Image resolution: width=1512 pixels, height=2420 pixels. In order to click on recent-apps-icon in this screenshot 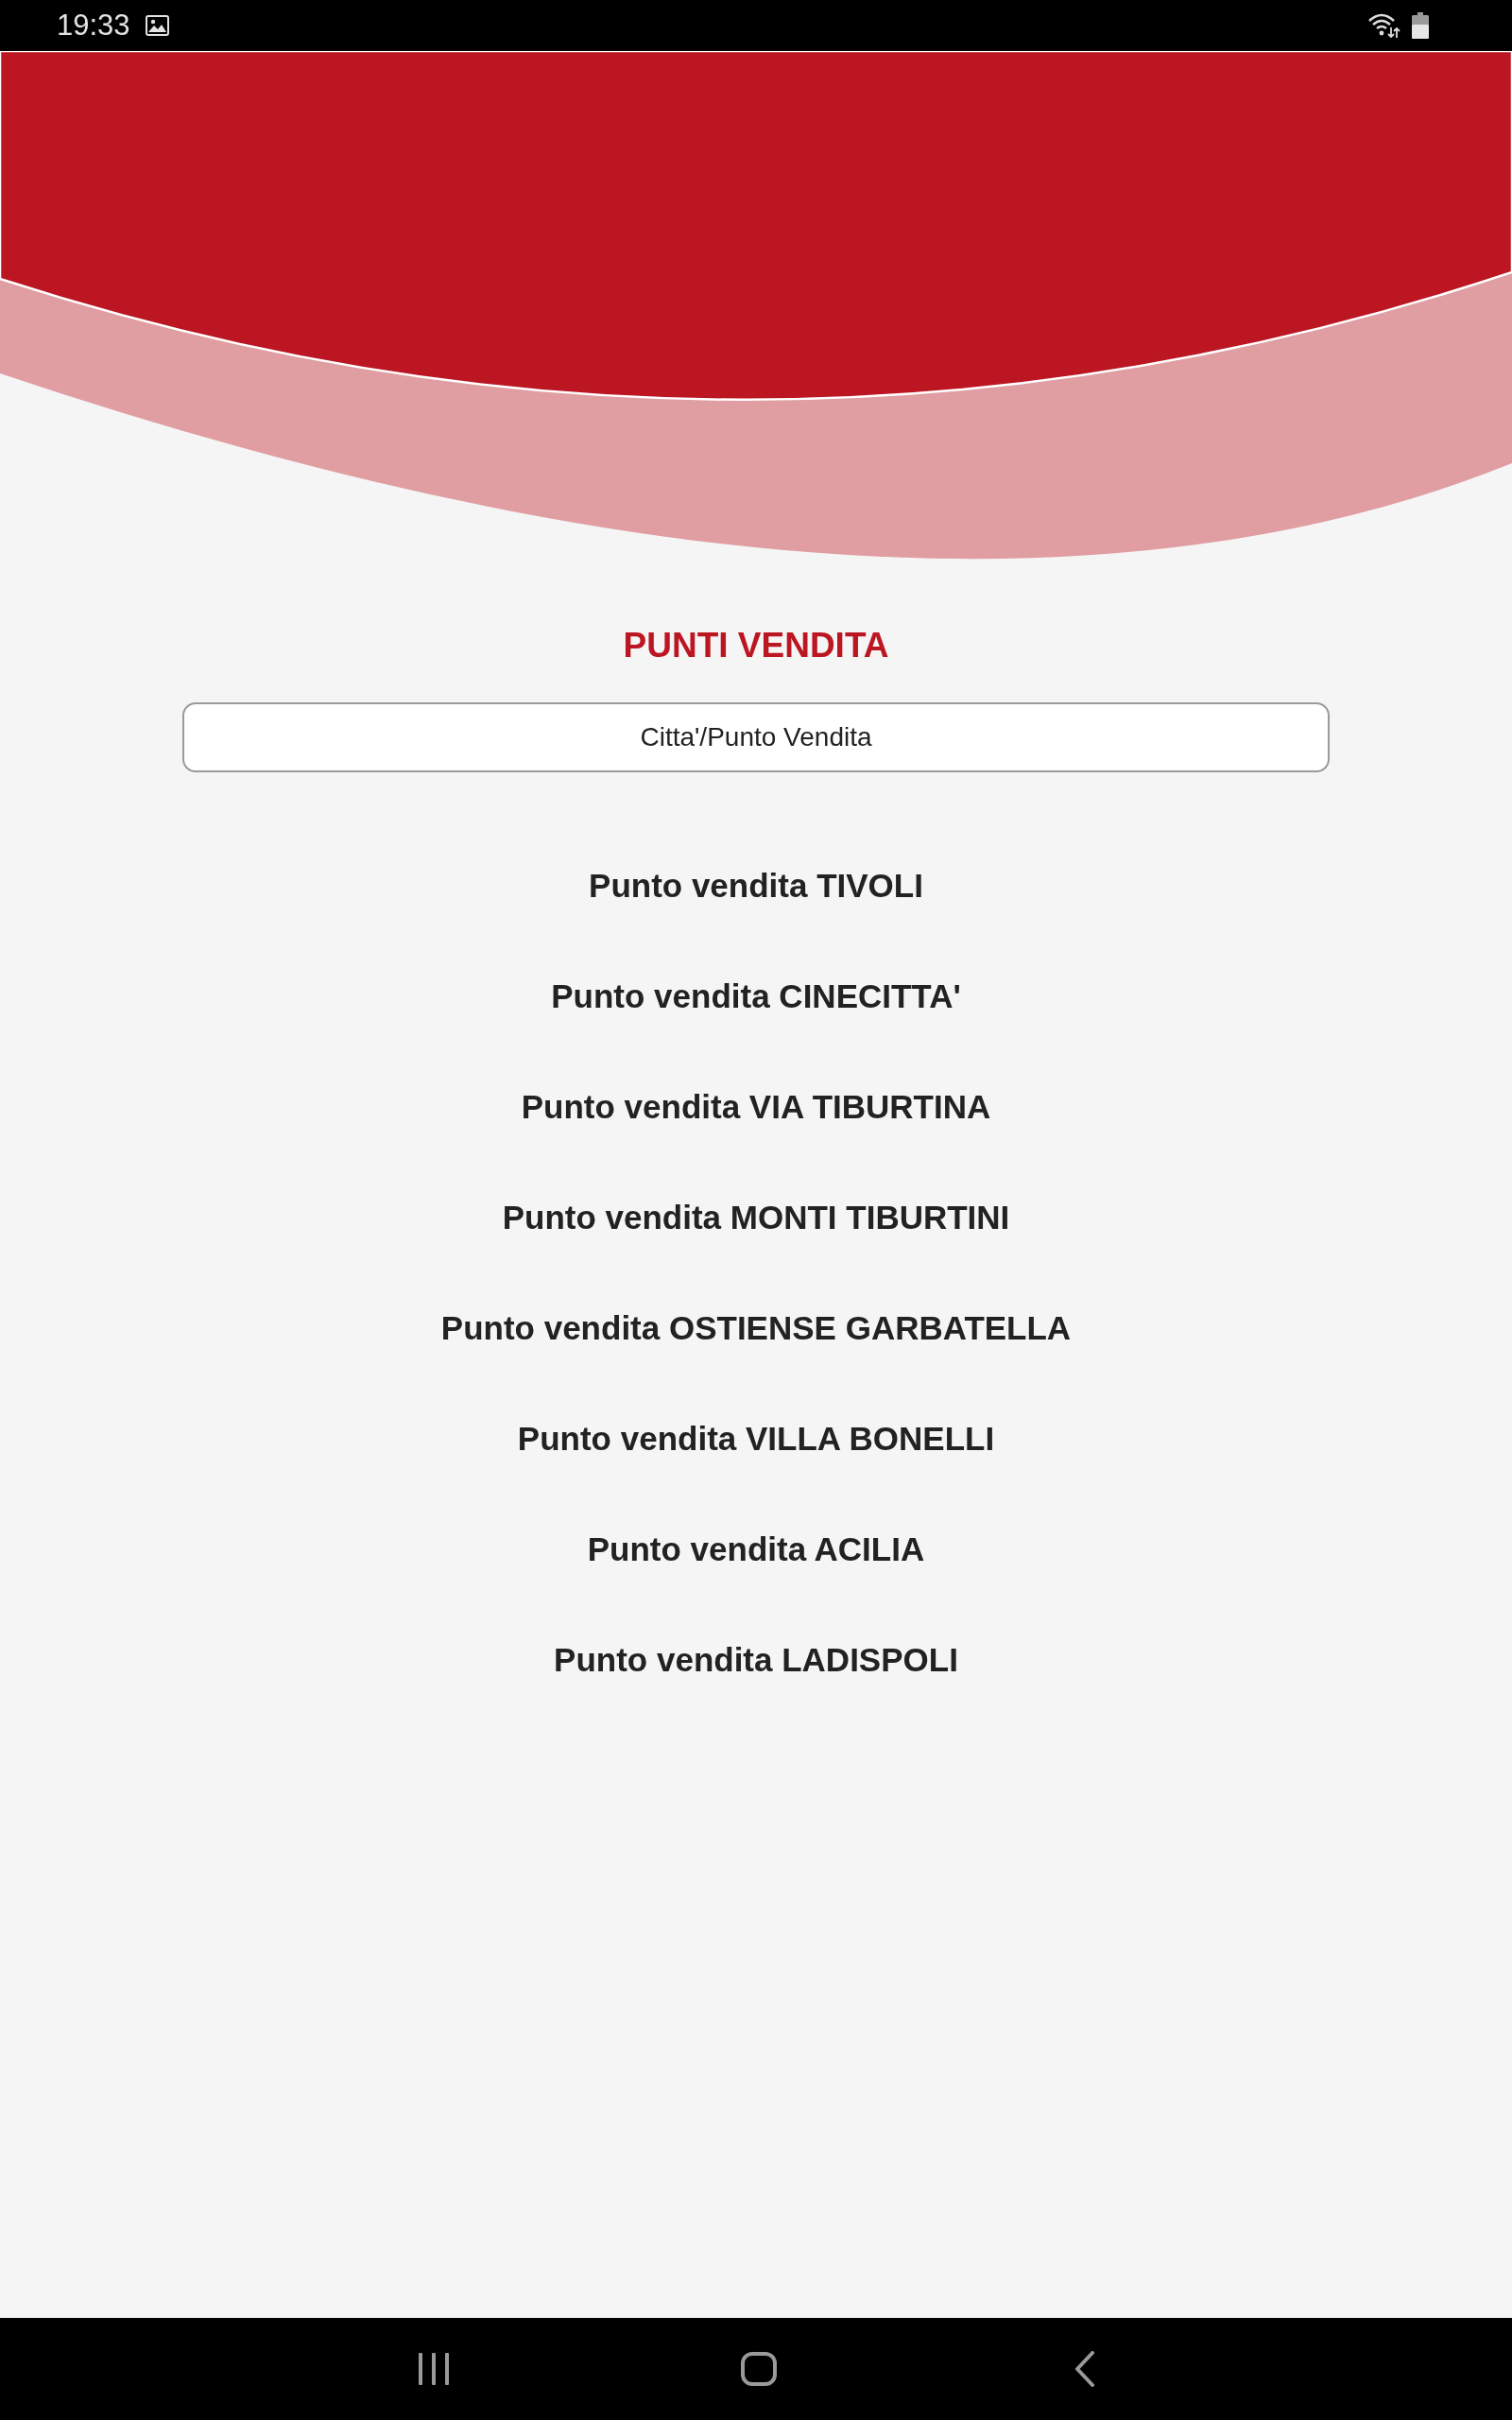, I will do `click(433, 2369)`.